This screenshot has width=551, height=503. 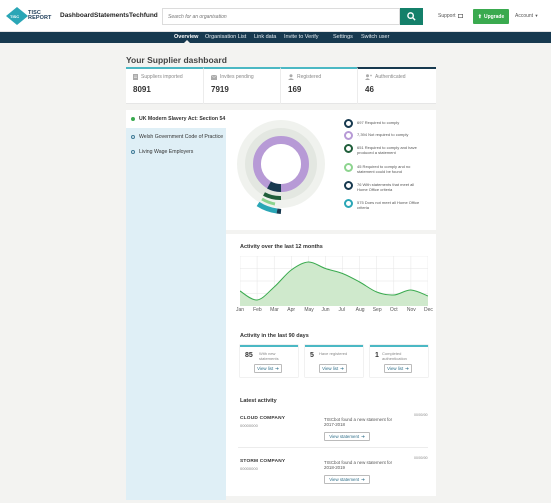 I want to click on stat-registered: Registered 169, so click(x=318, y=85).